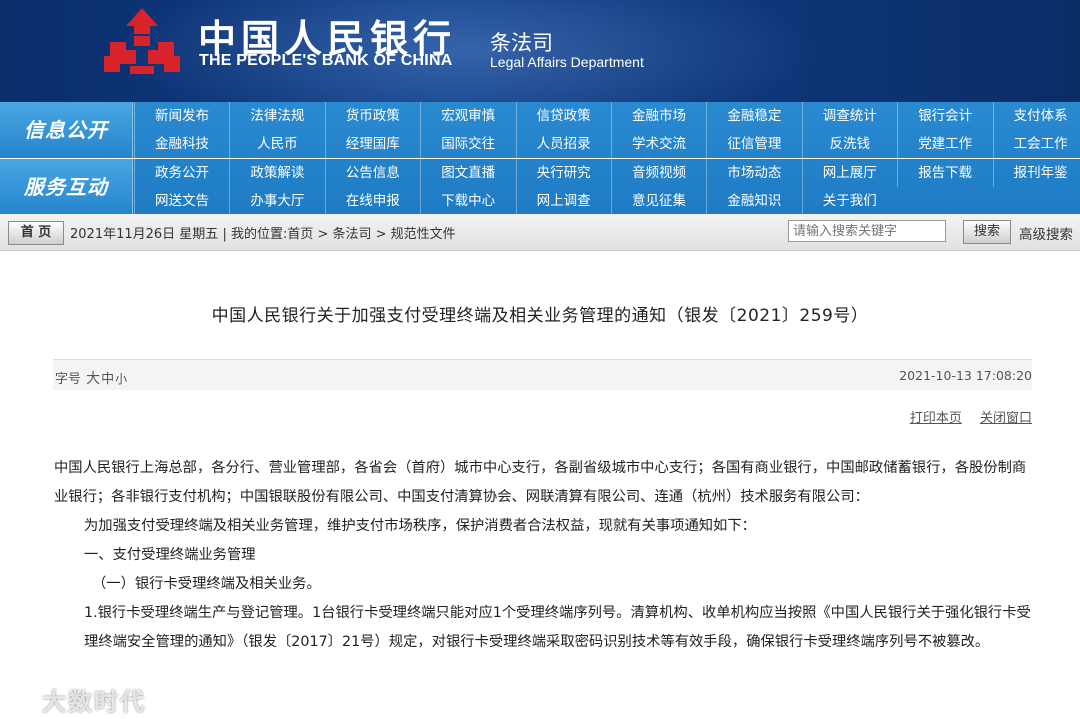  I want to click on nav-item: 下载中心, so click(467, 201).